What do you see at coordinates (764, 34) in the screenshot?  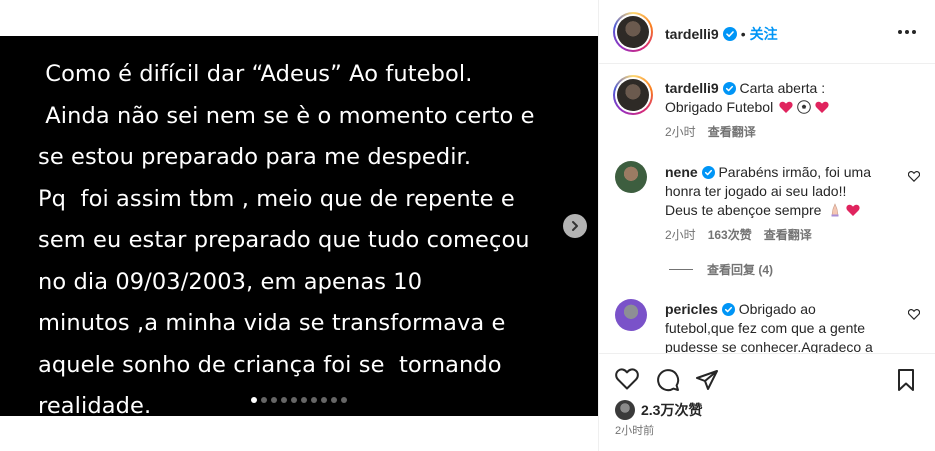 I see `follow-button: 关注` at bounding box center [764, 34].